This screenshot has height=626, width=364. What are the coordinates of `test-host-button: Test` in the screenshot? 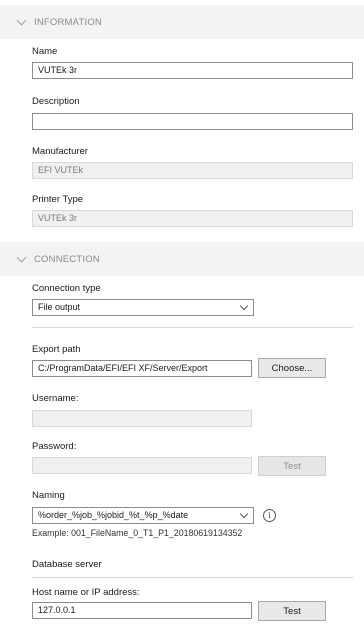 It's located at (292, 611).